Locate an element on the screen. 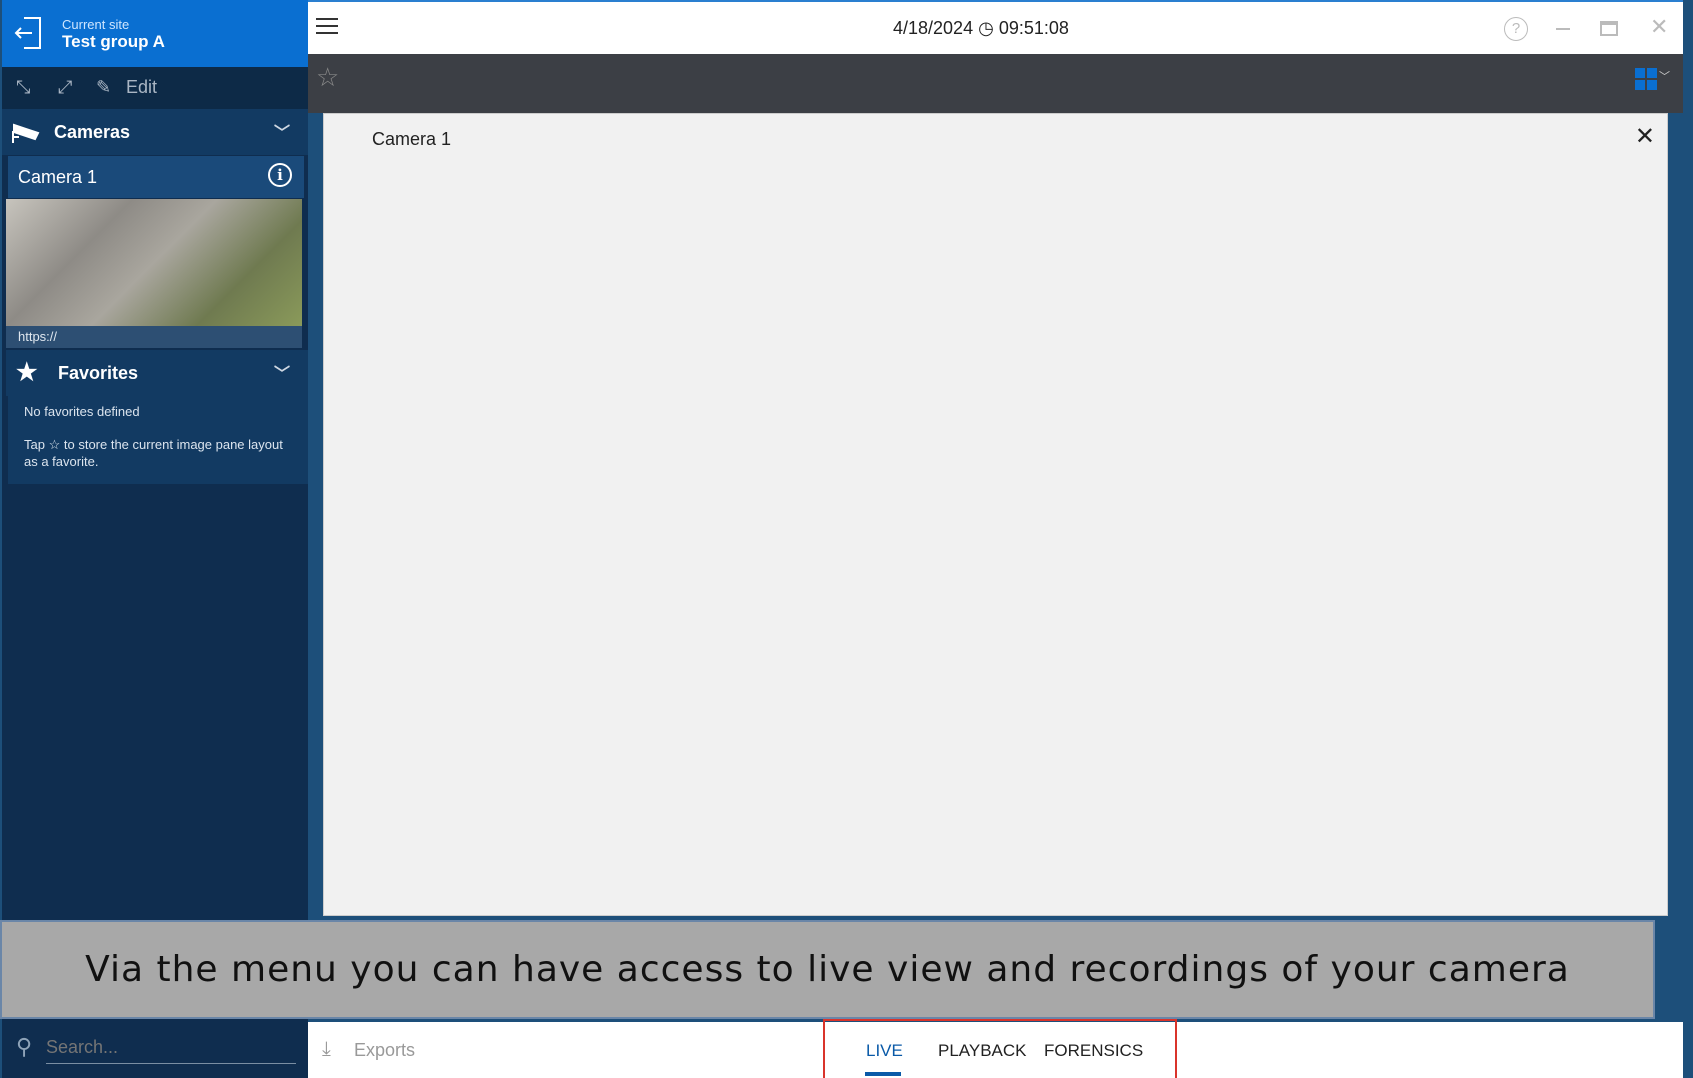 This screenshot has width=1693, height=1078. exit-site-icon is located at coordinates (29, 33).